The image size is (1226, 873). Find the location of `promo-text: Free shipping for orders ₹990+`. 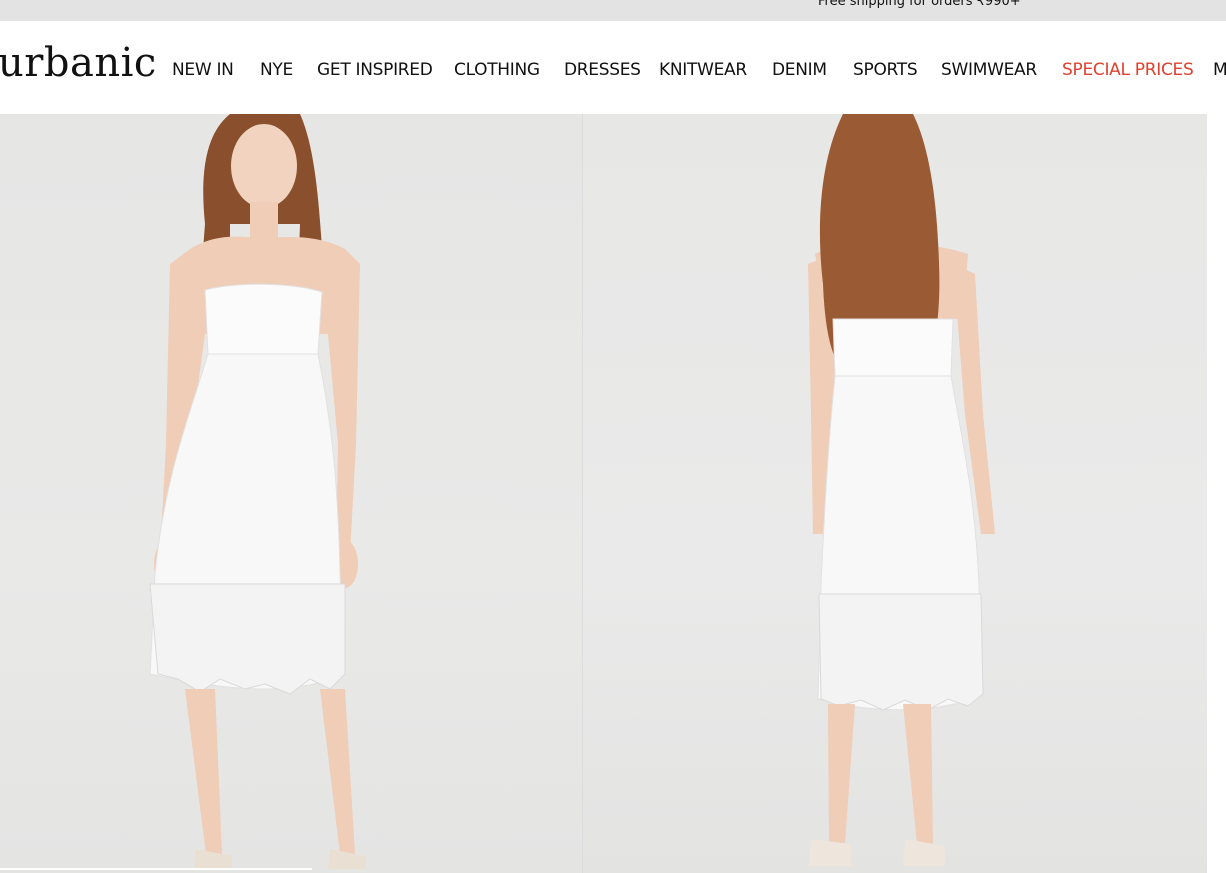

promo-text: Free shipping for orders ₹990+ is located at coordinates (919, 4).